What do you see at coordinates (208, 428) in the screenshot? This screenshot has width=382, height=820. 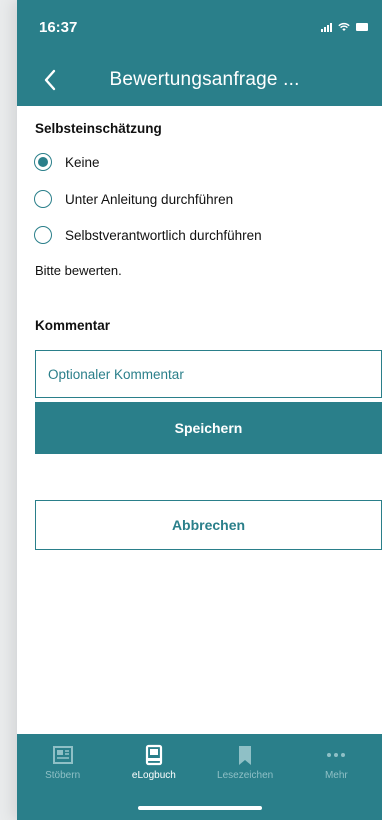 I see `save-button: Speichern` at bounding box center [208, 428].